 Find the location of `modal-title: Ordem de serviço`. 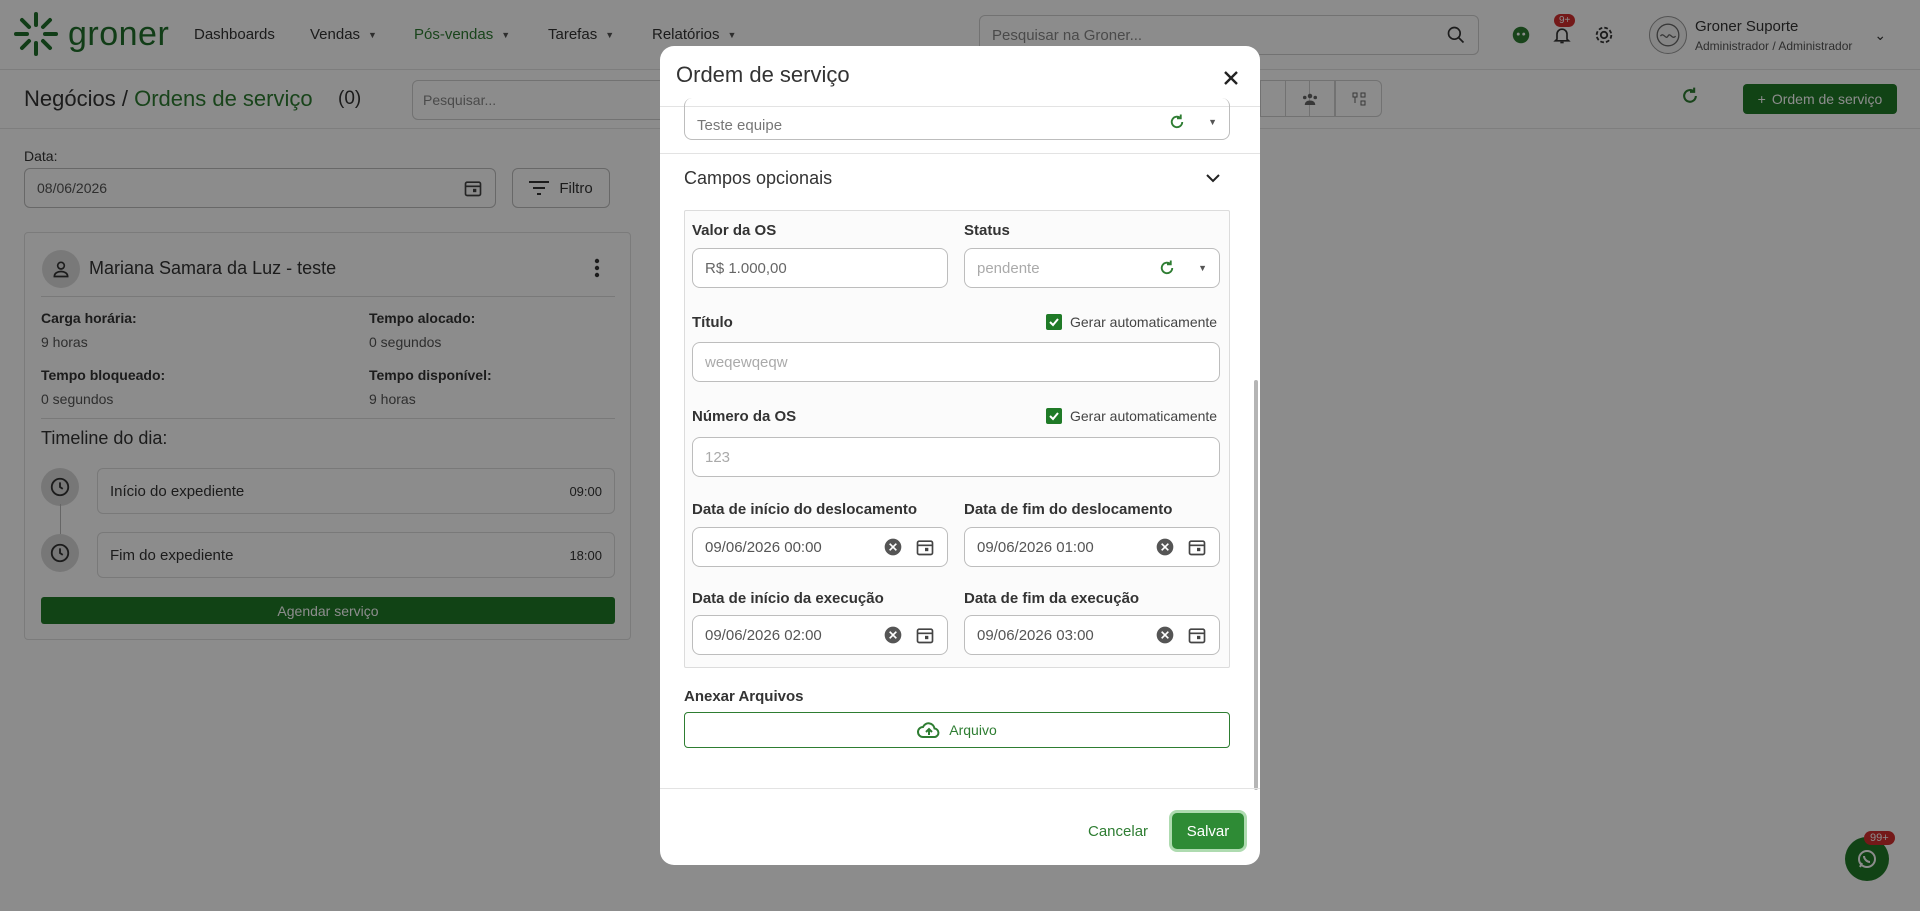

modal-title: Ordem de serviço is located at coordinates (763, 74).